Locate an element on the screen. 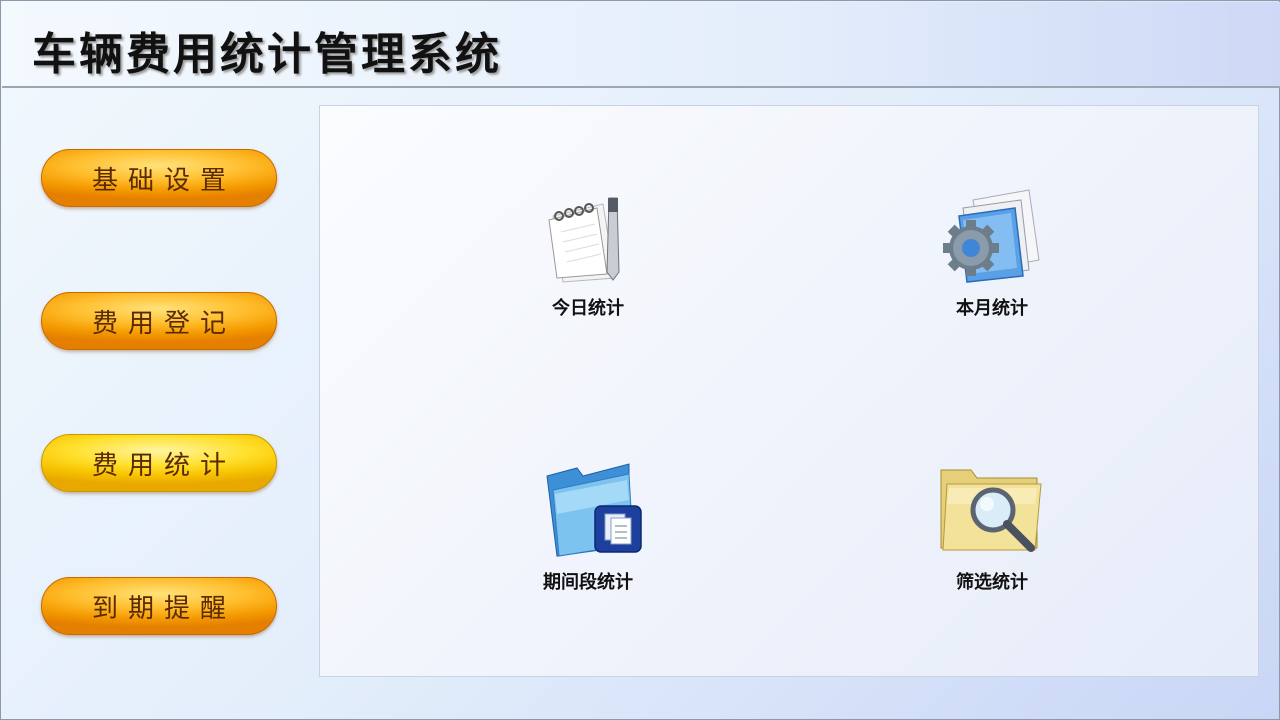 This screenshot has width=1280, height=720. tile-filter-statistics: 筛选统计 is located at coordinates (992, 540).